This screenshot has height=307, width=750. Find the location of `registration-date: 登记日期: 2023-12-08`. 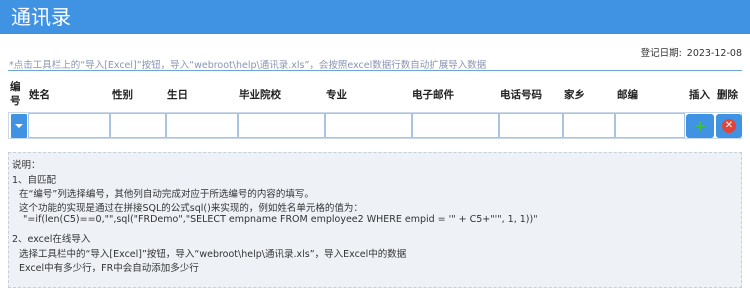

registration-date: 登记日期: 2023-12-08 is located at coordinates (689, 52).